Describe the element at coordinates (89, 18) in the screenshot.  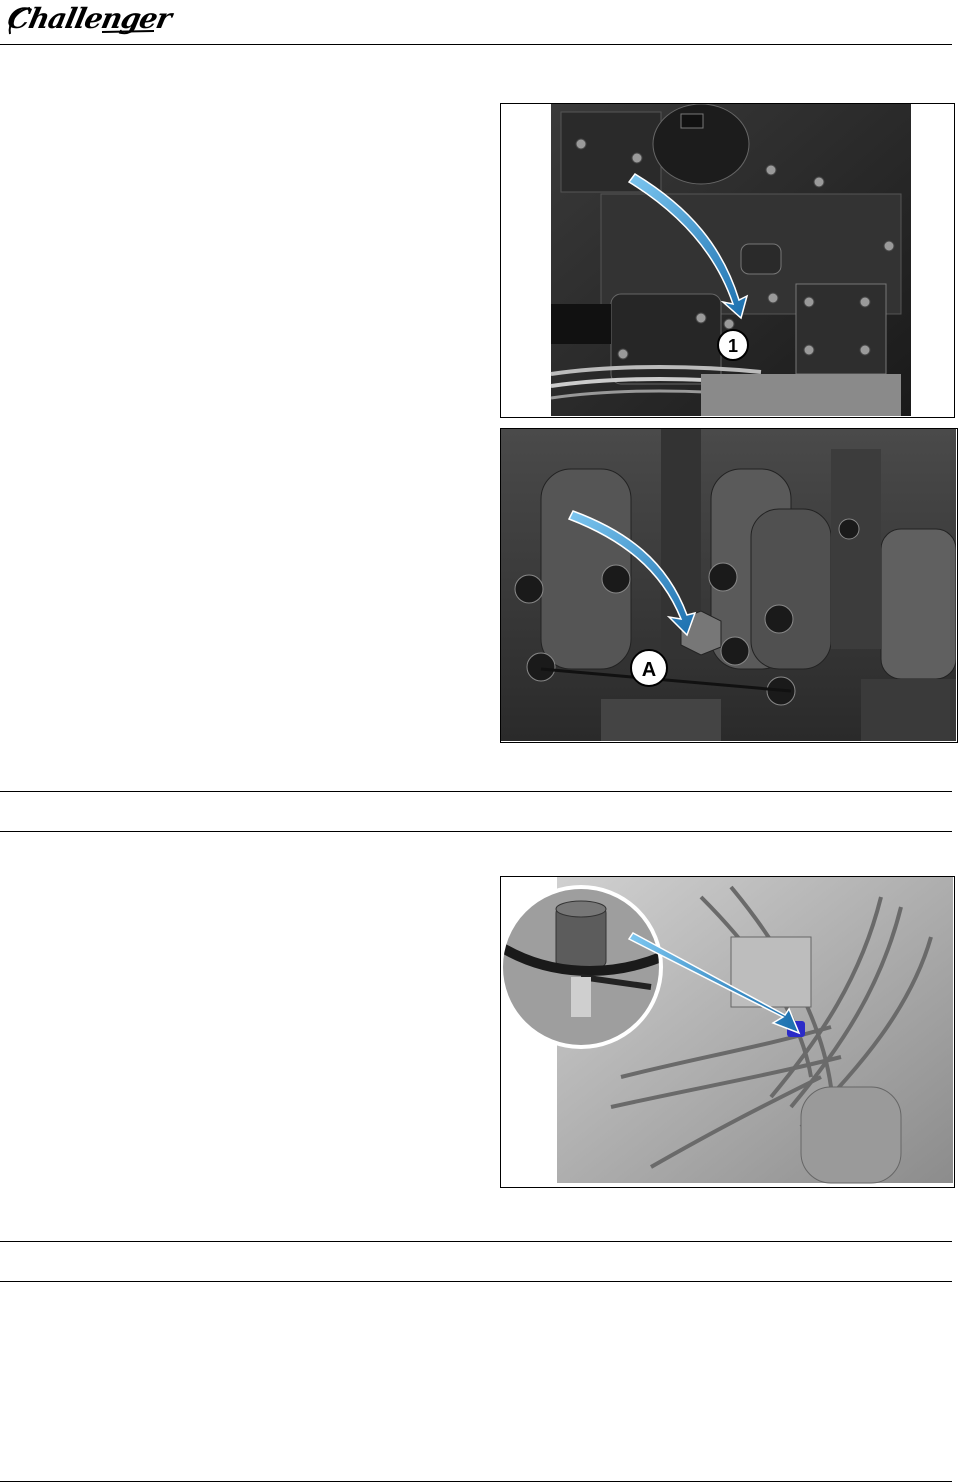
I see `brand-name: Challenger` at that location.